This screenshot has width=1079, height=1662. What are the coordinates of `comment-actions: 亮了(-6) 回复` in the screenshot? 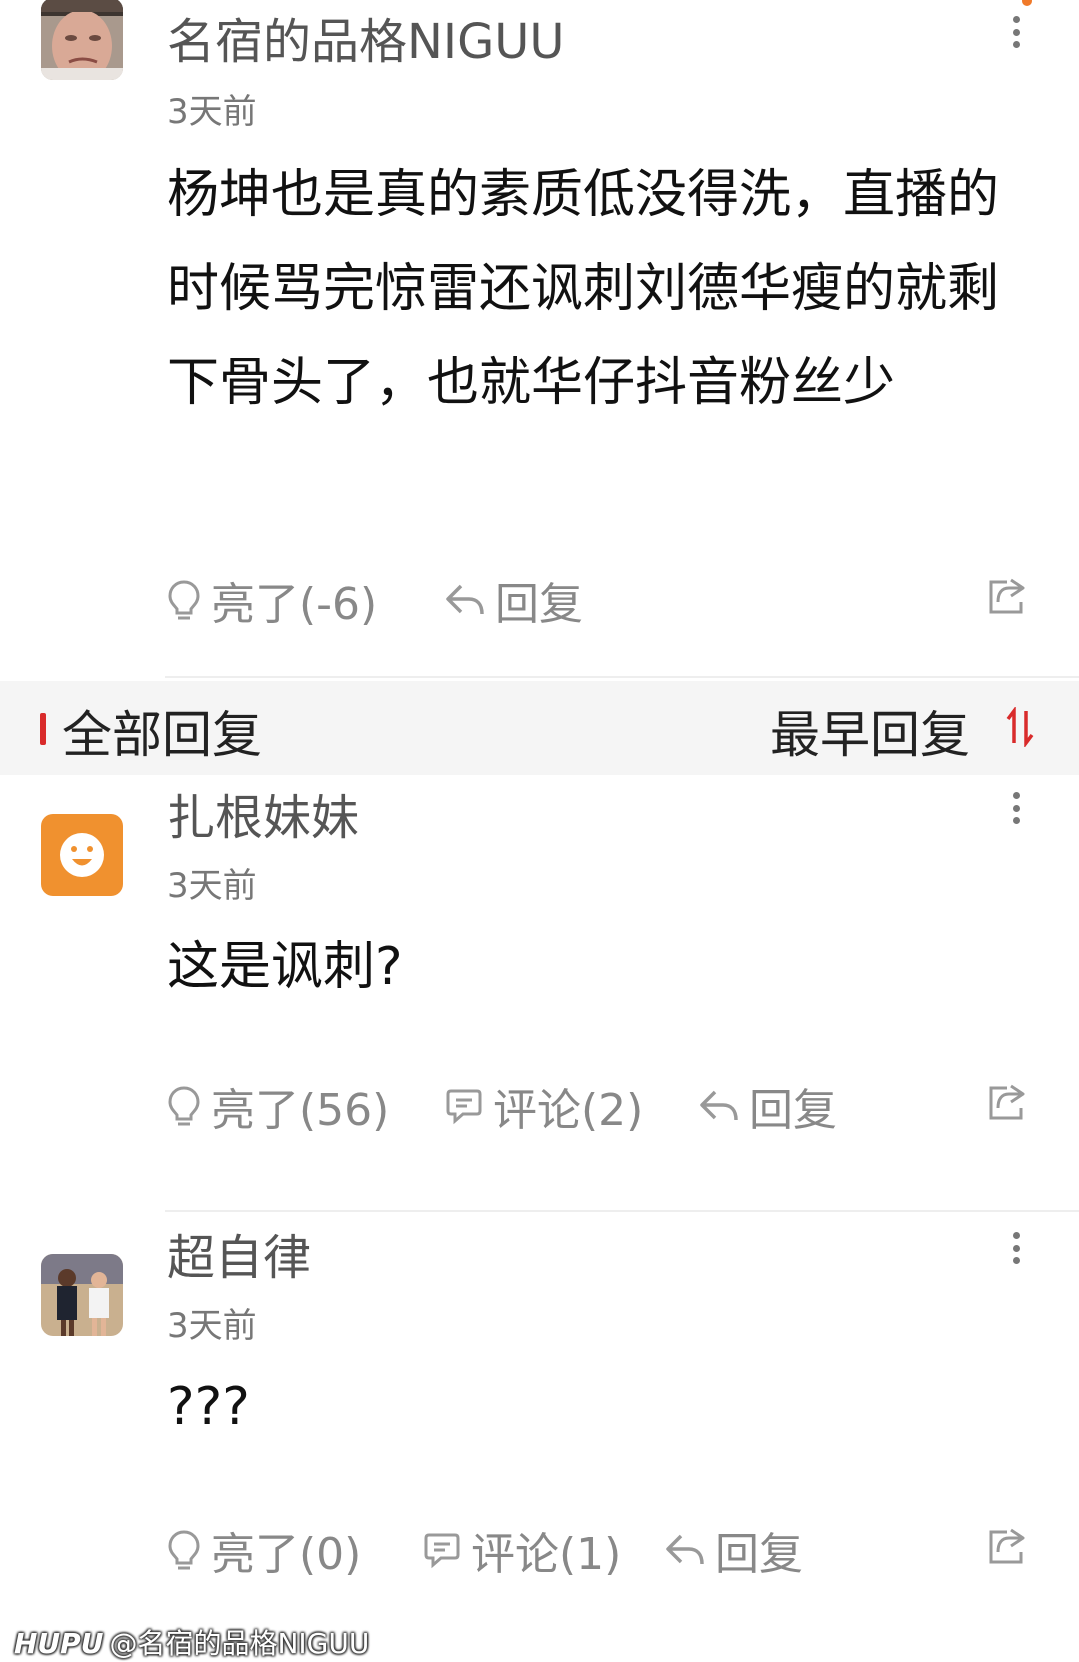 It's located at (607, 600).